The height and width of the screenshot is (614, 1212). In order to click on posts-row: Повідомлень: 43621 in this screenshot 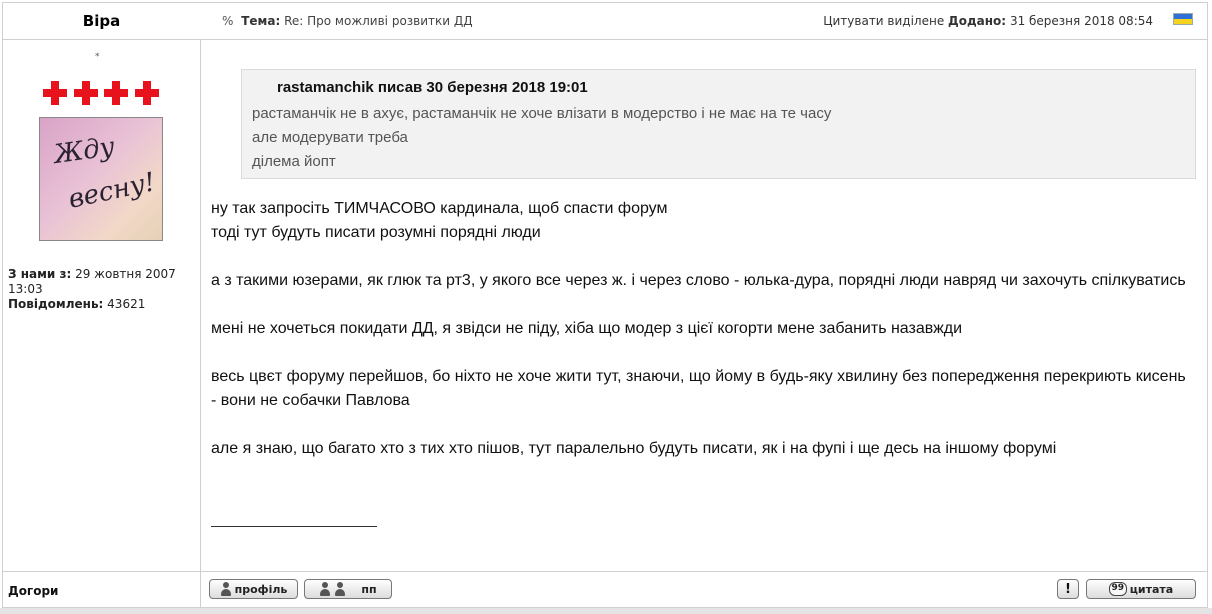, I will do `click(102, 304)`.